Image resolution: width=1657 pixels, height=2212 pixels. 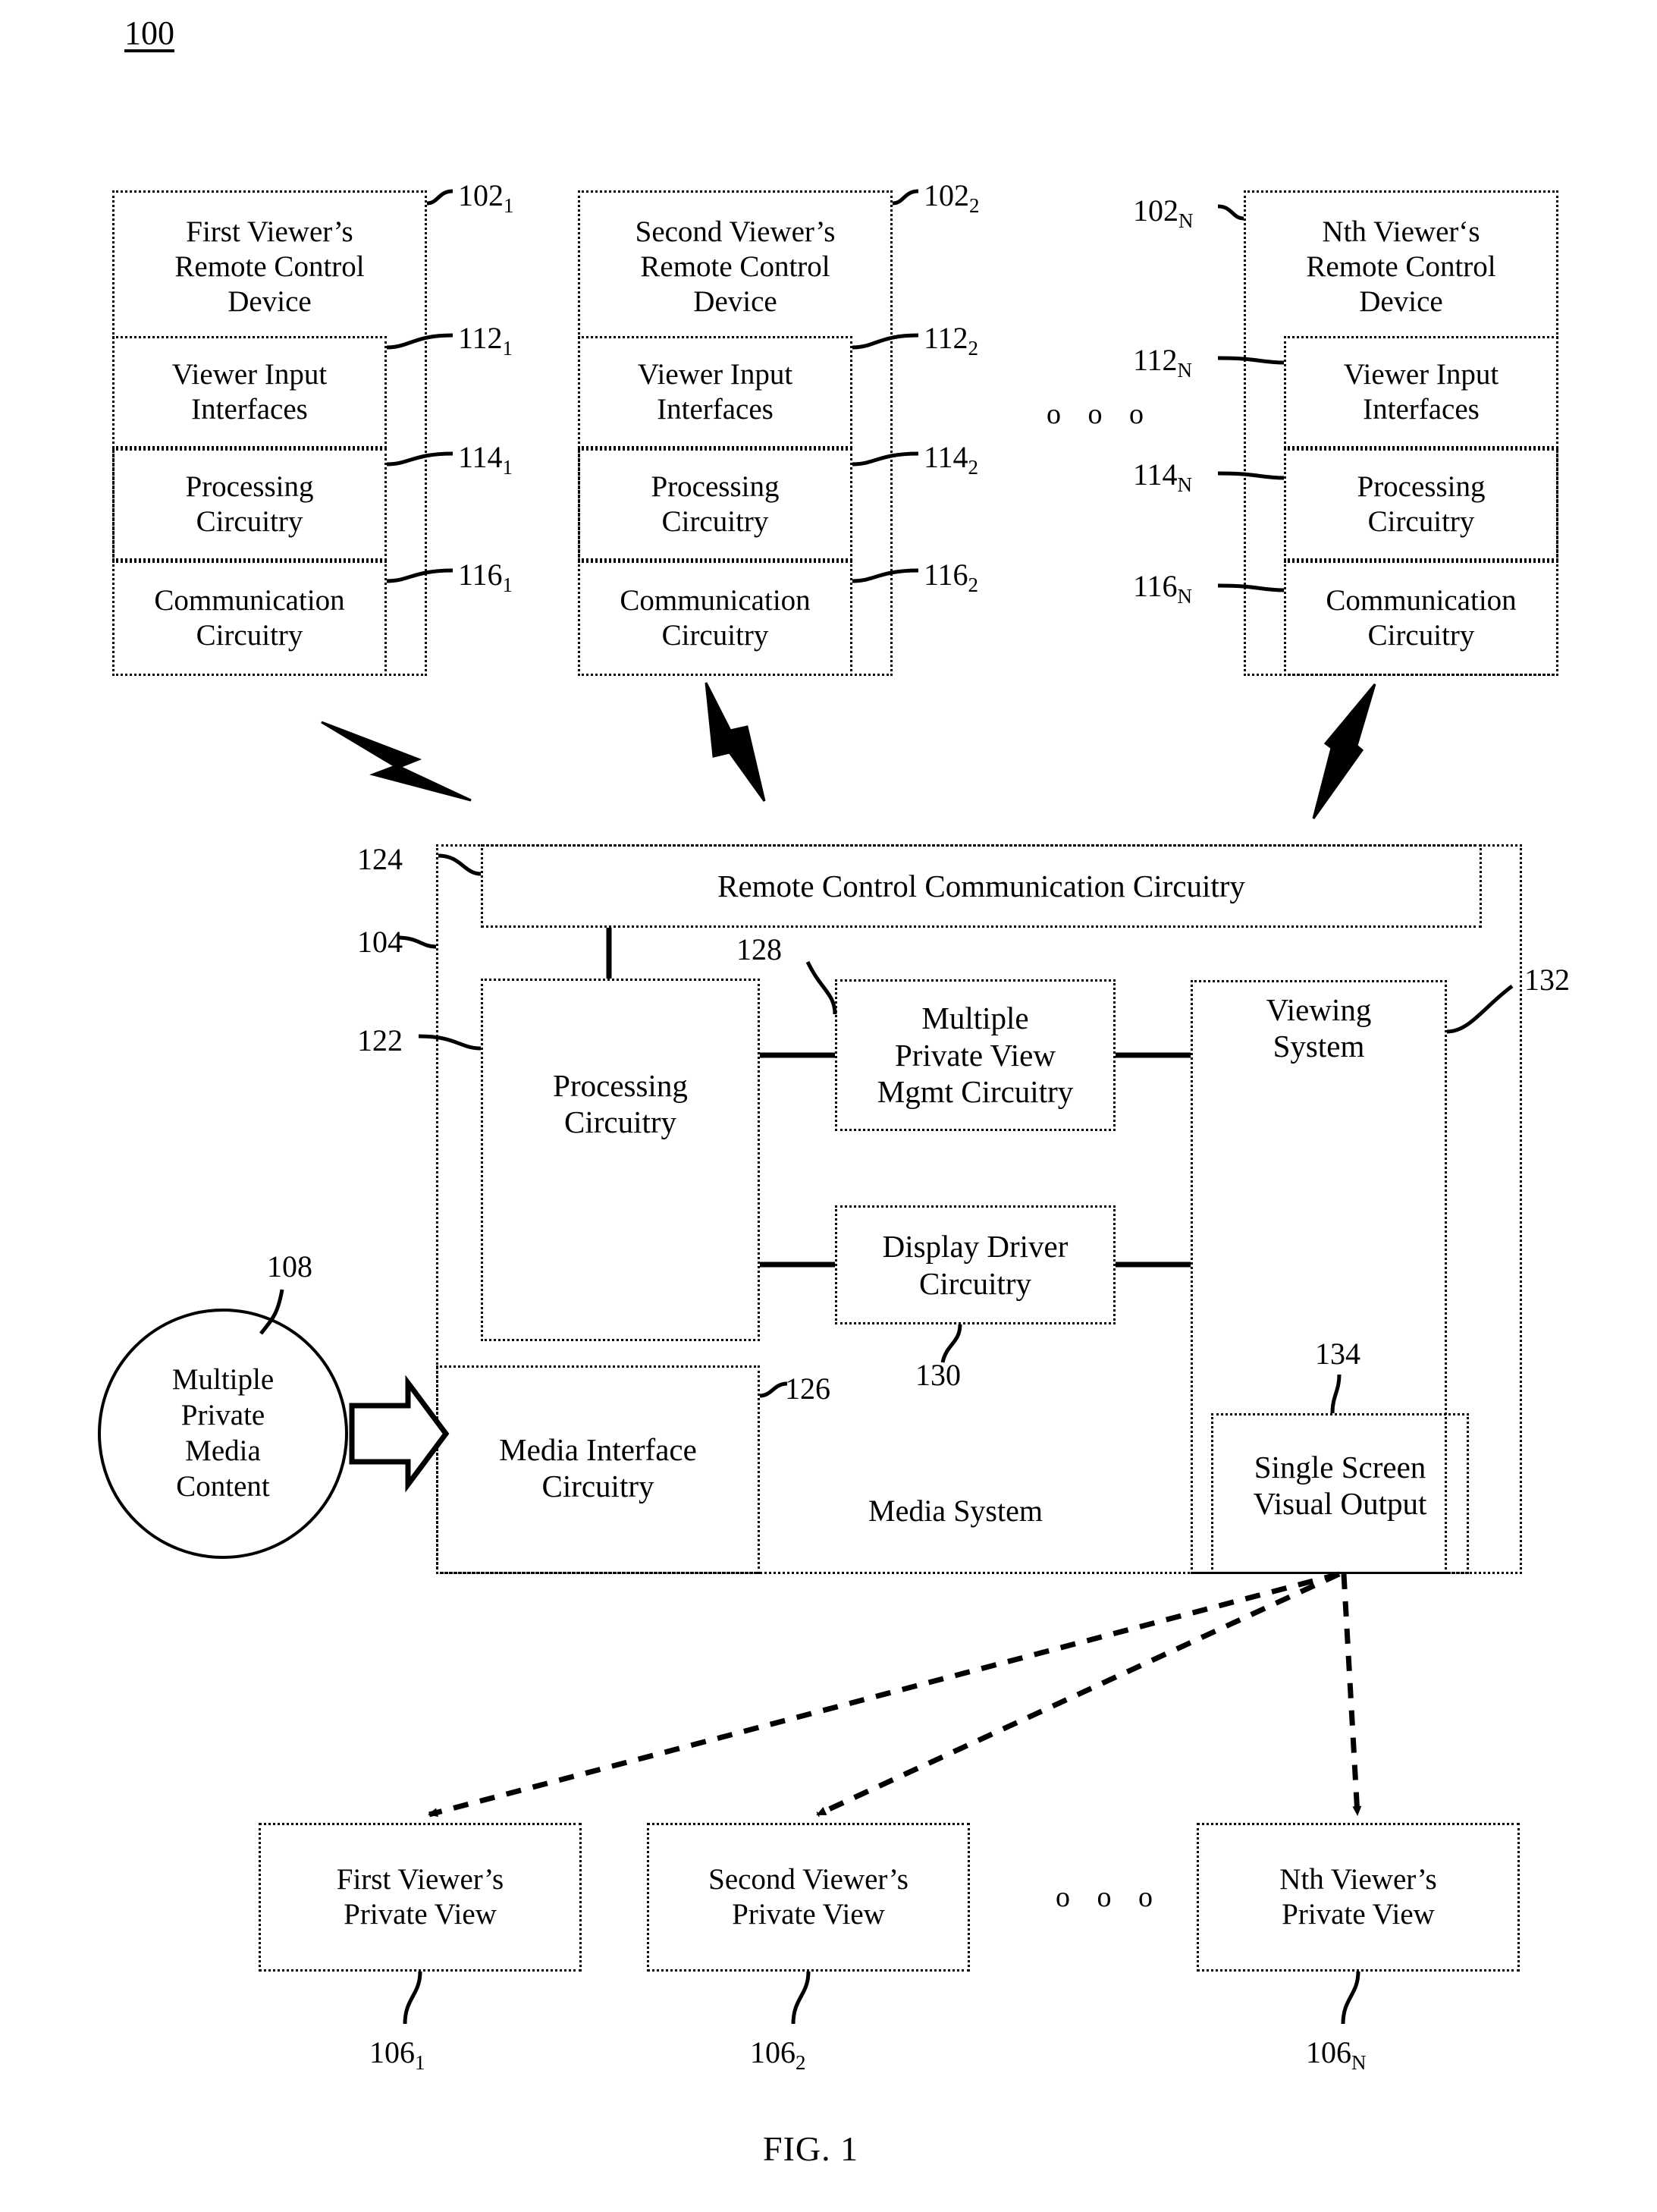 What do you see at coordinates (1251, 398) in the screenshot?
I see `leader-lines-device-n` at bounding box center [1251, 398].